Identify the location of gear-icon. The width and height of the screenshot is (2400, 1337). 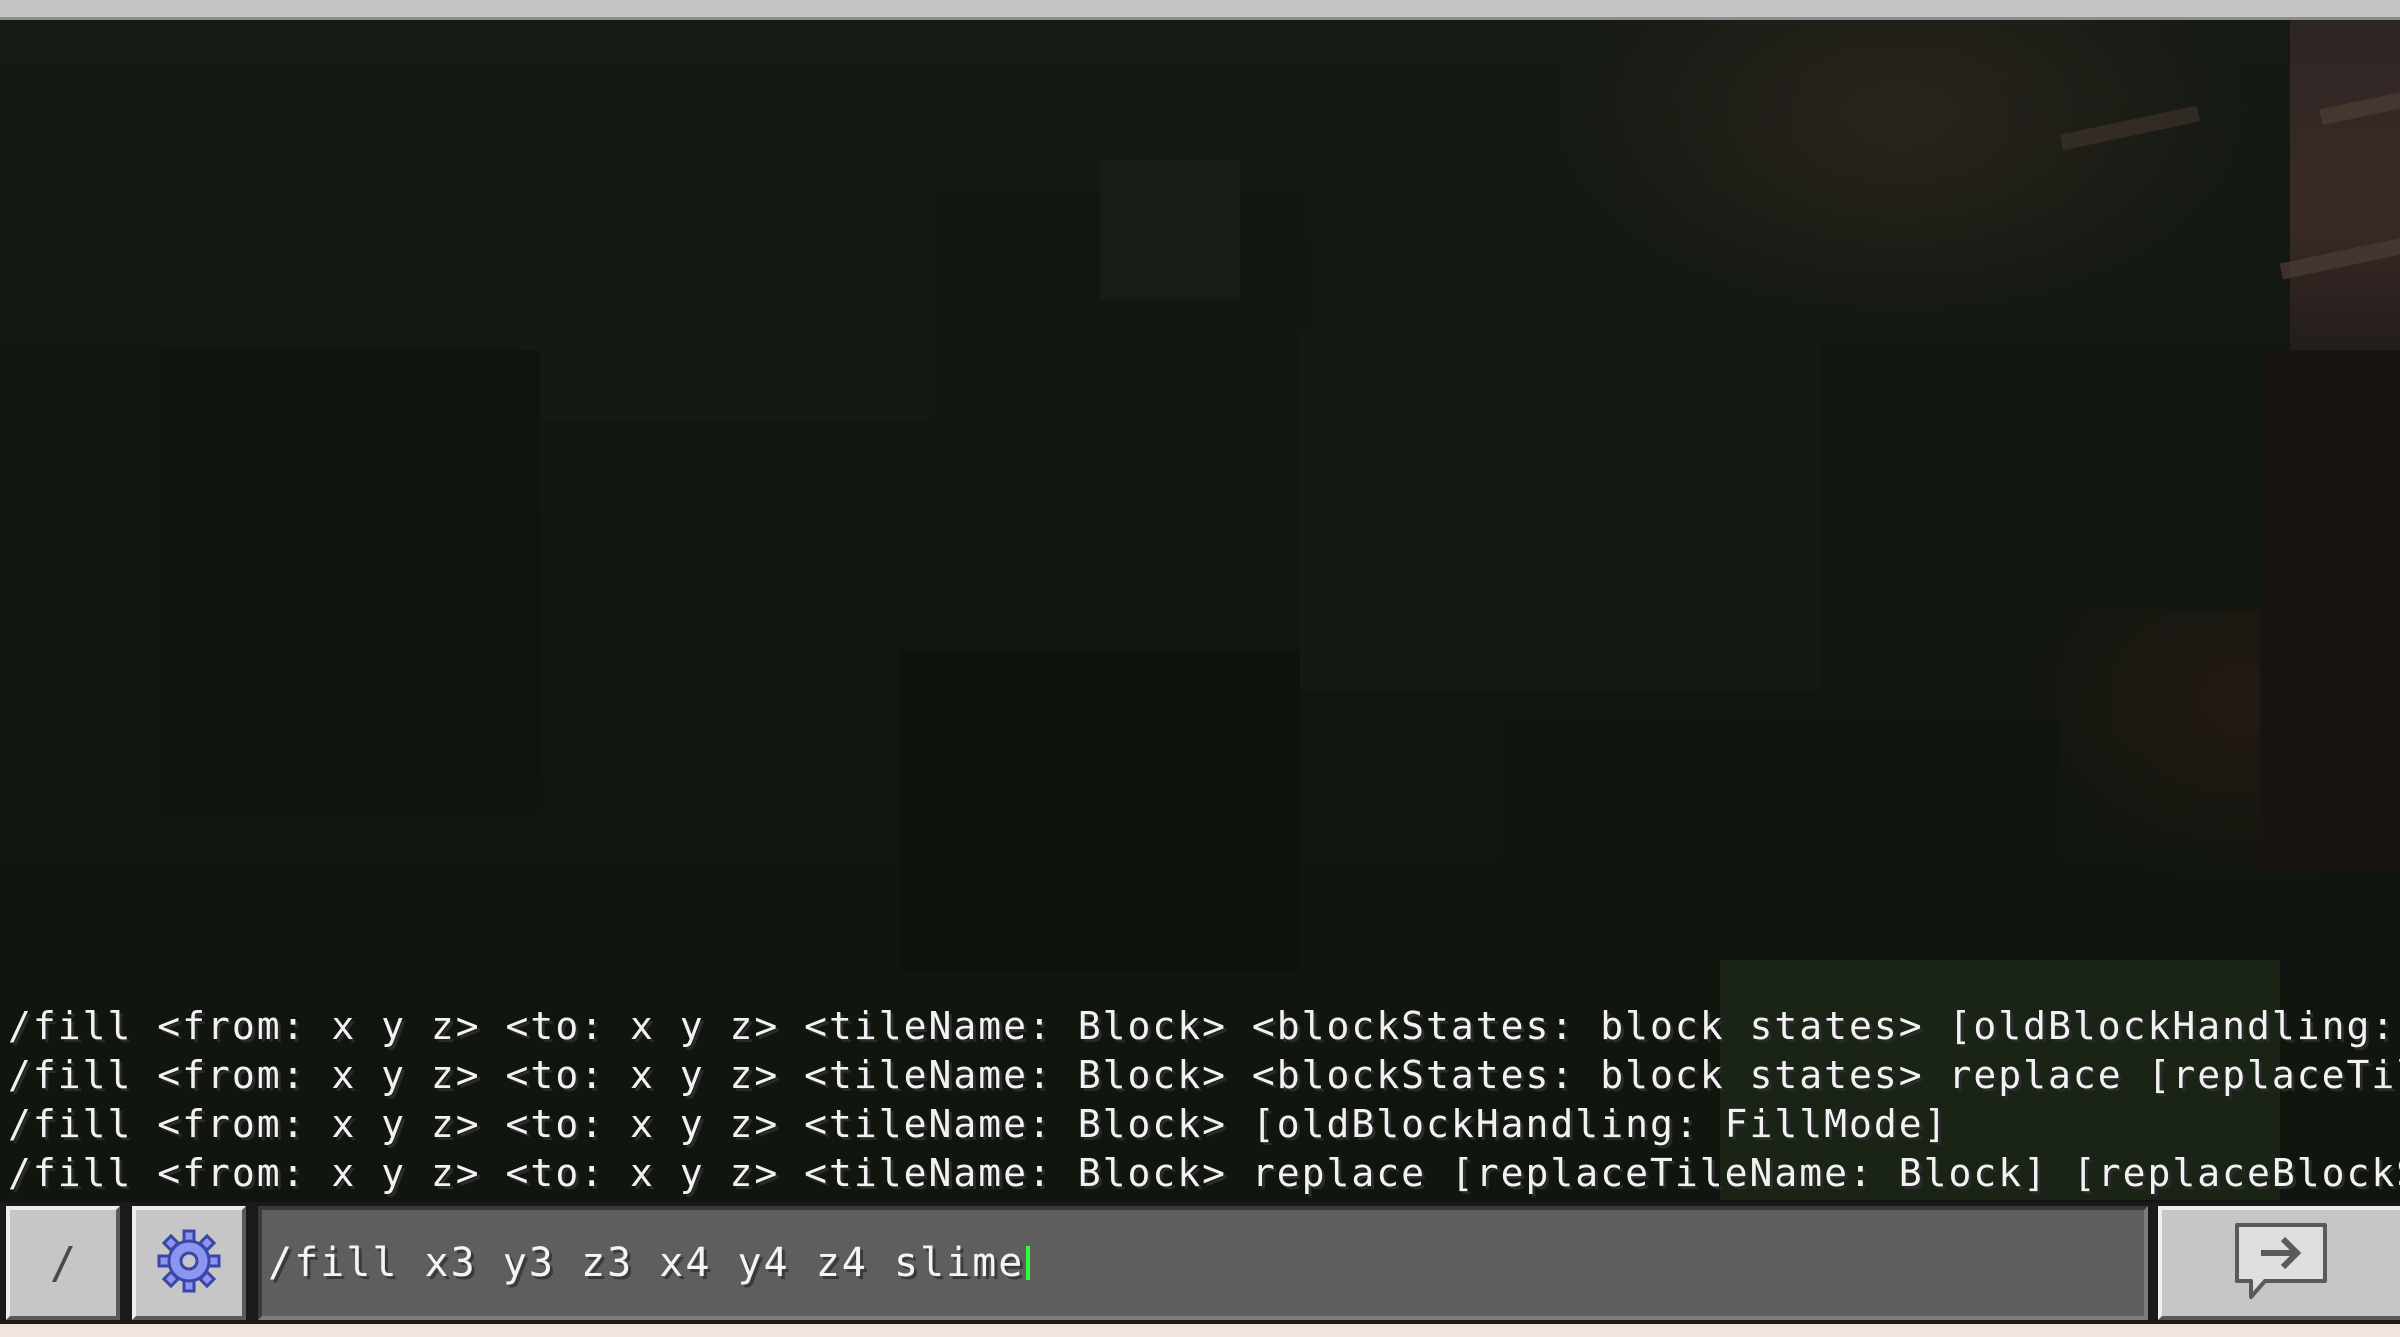
(189, 1263).